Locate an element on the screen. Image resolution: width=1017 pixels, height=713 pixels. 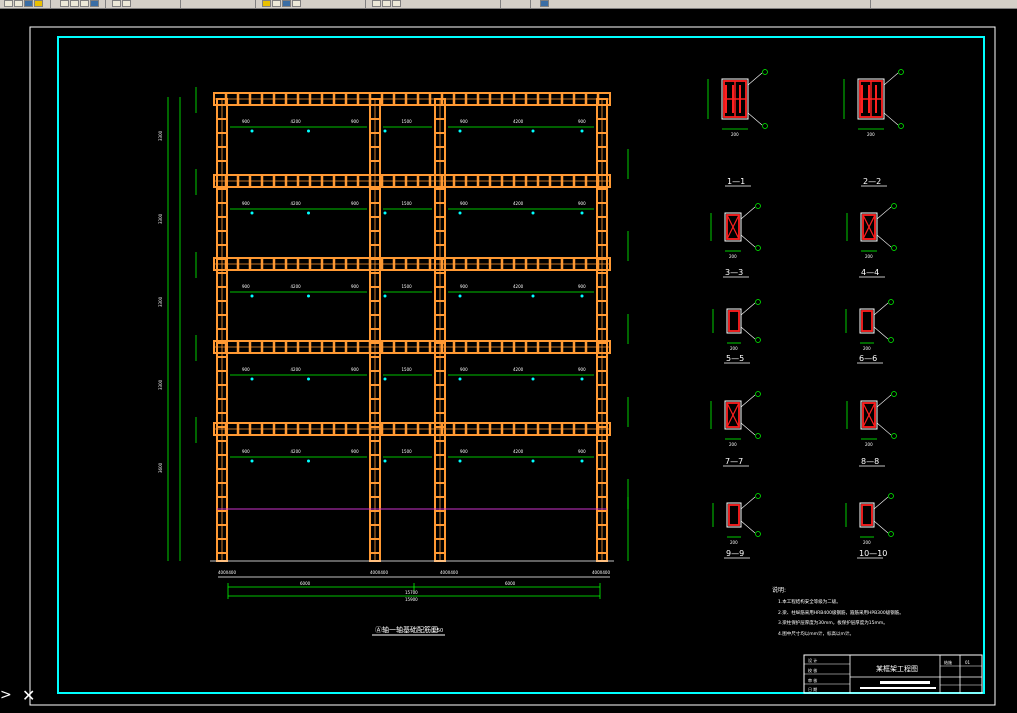
dim-total: 15900 is located at coordinates (411, 599).